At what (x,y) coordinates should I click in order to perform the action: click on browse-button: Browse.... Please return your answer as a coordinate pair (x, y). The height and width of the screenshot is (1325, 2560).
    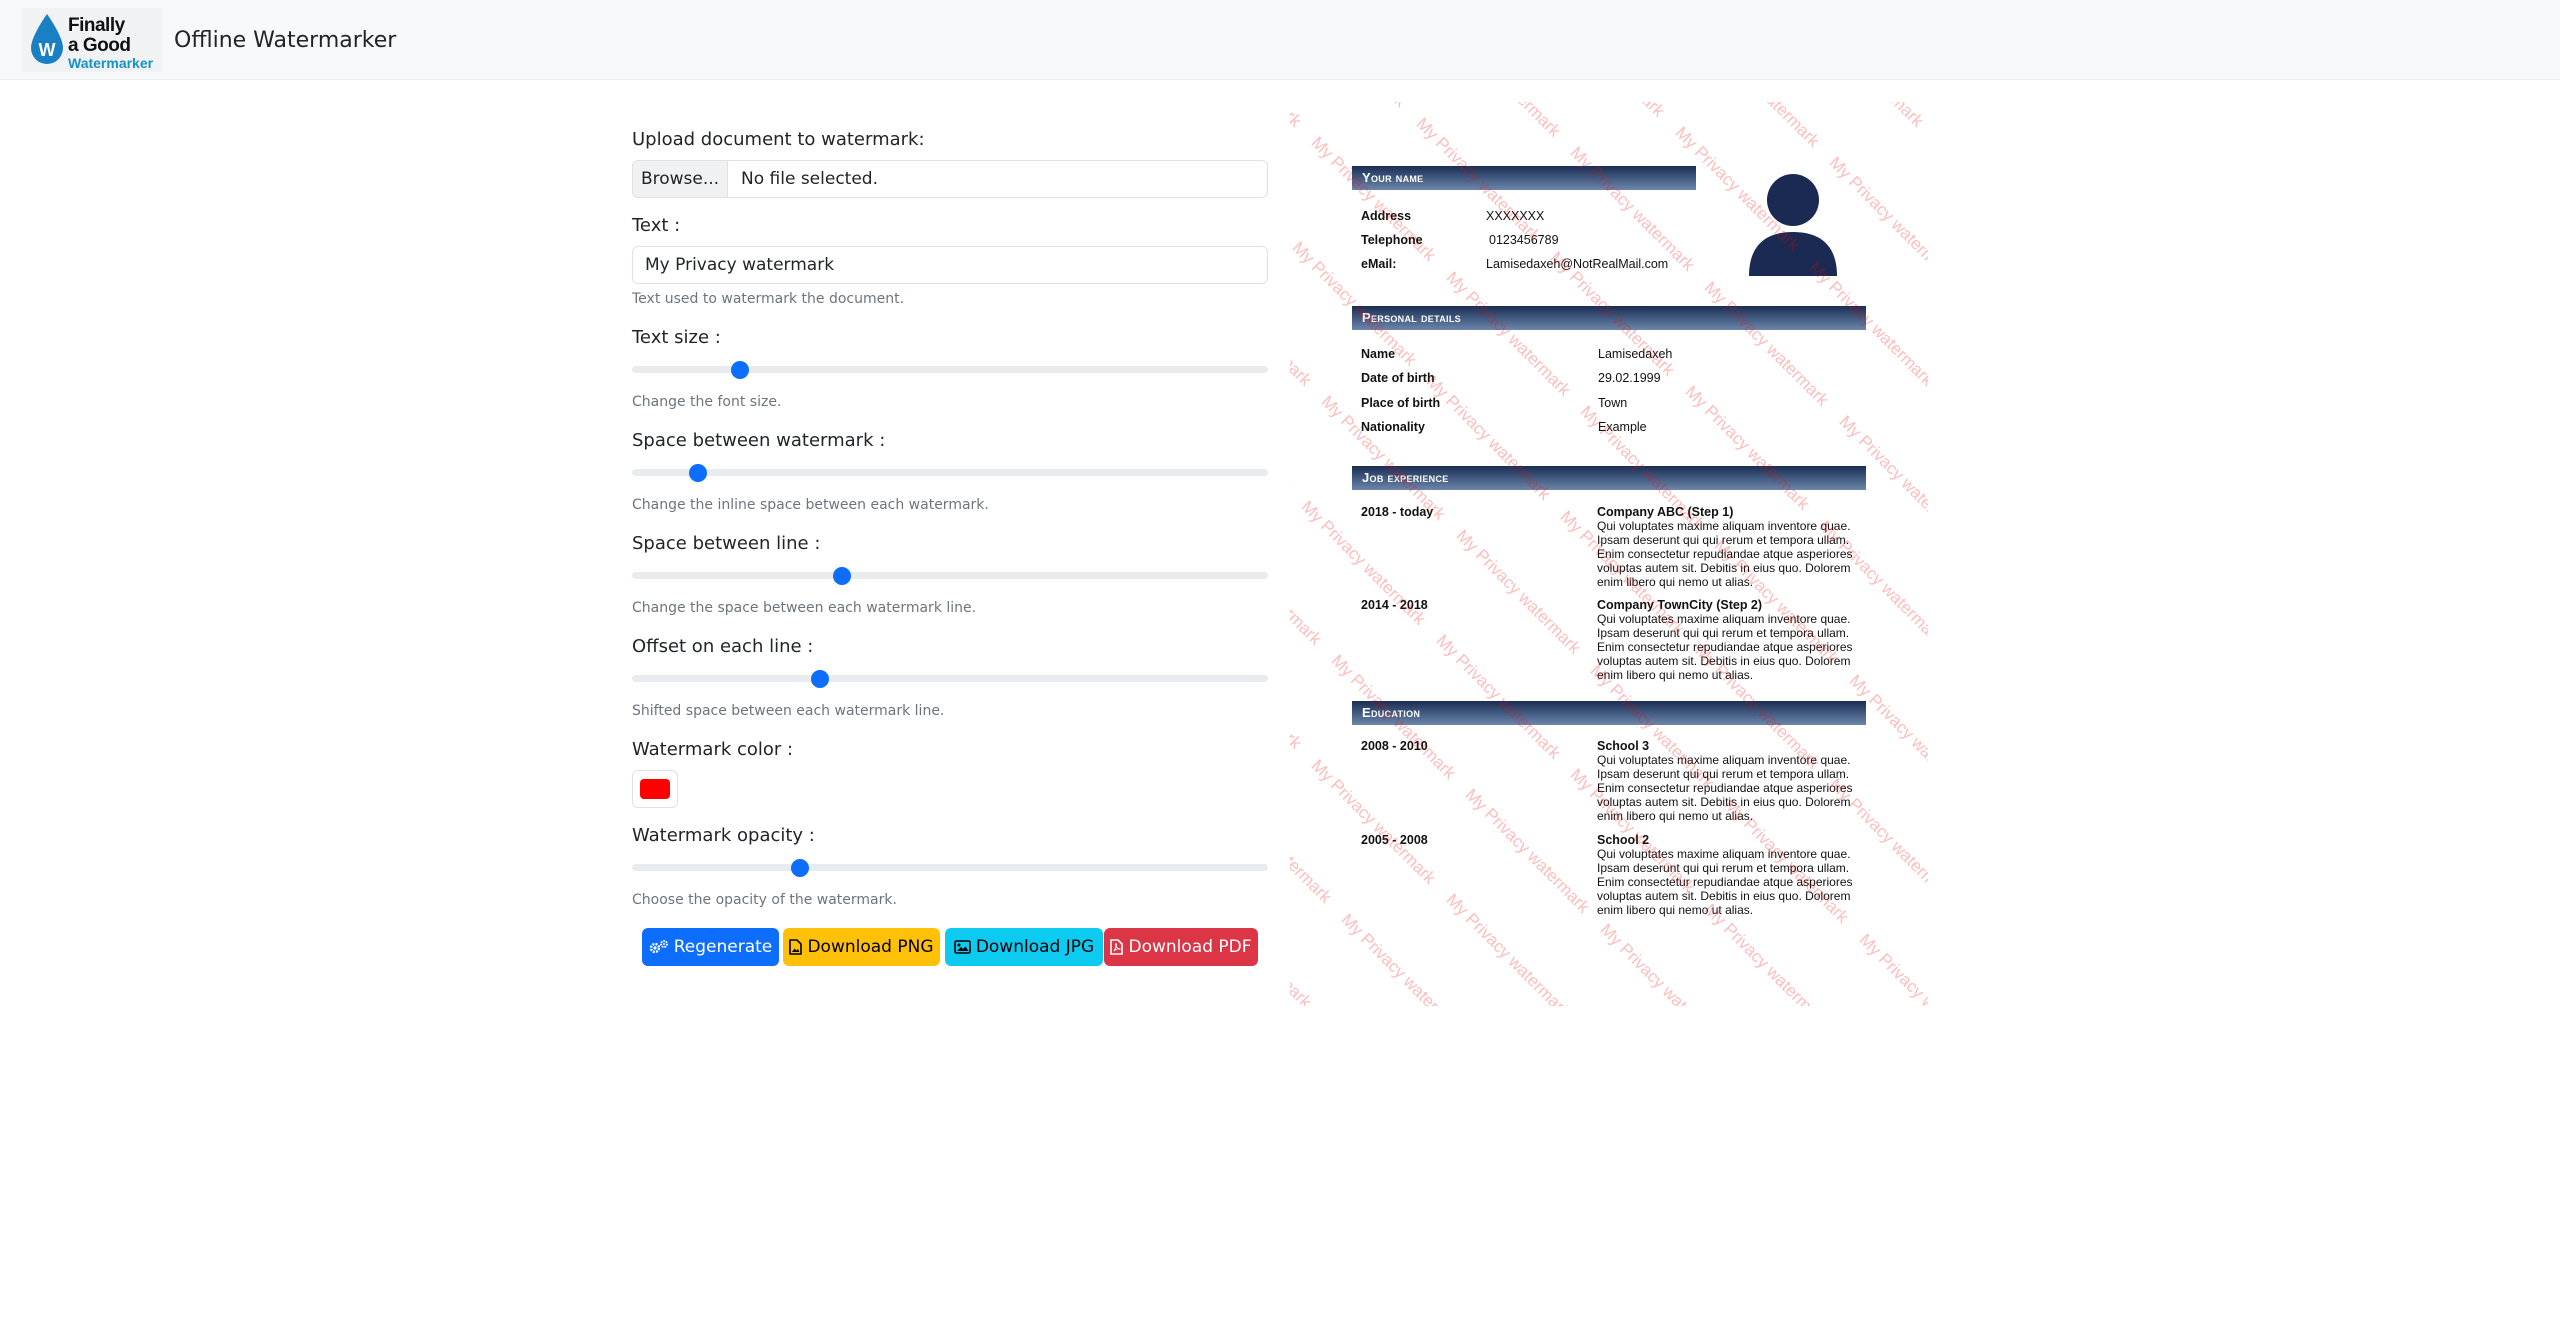
    Looking at the image, I should click on (680, 179).